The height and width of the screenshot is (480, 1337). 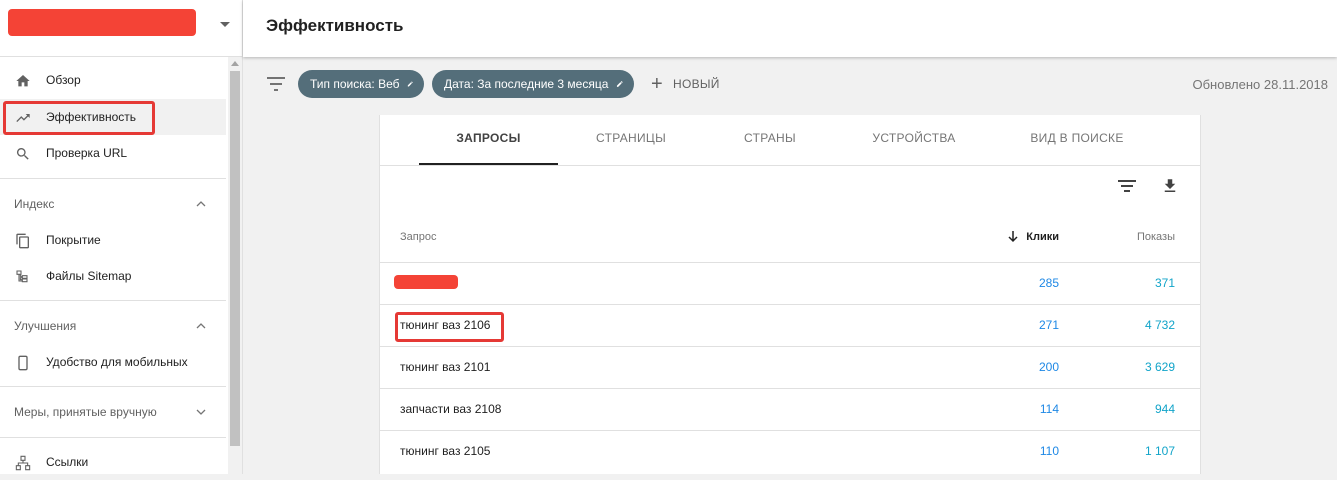 What do you see at coordinates (276, 84) in the screenshot?
I see `filter-list-icon` at bounding box center [276, 84].